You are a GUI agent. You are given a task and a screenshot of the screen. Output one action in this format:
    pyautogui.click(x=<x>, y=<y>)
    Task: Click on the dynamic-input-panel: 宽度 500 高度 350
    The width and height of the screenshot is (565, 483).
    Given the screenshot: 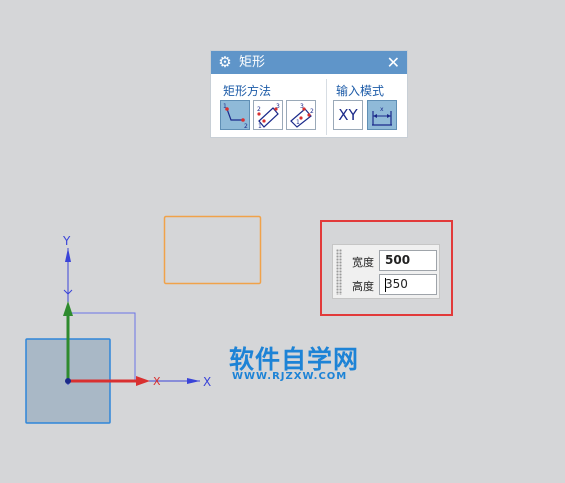 What is the action you would take?
    pyautogui.click(x=386, y=271)
    